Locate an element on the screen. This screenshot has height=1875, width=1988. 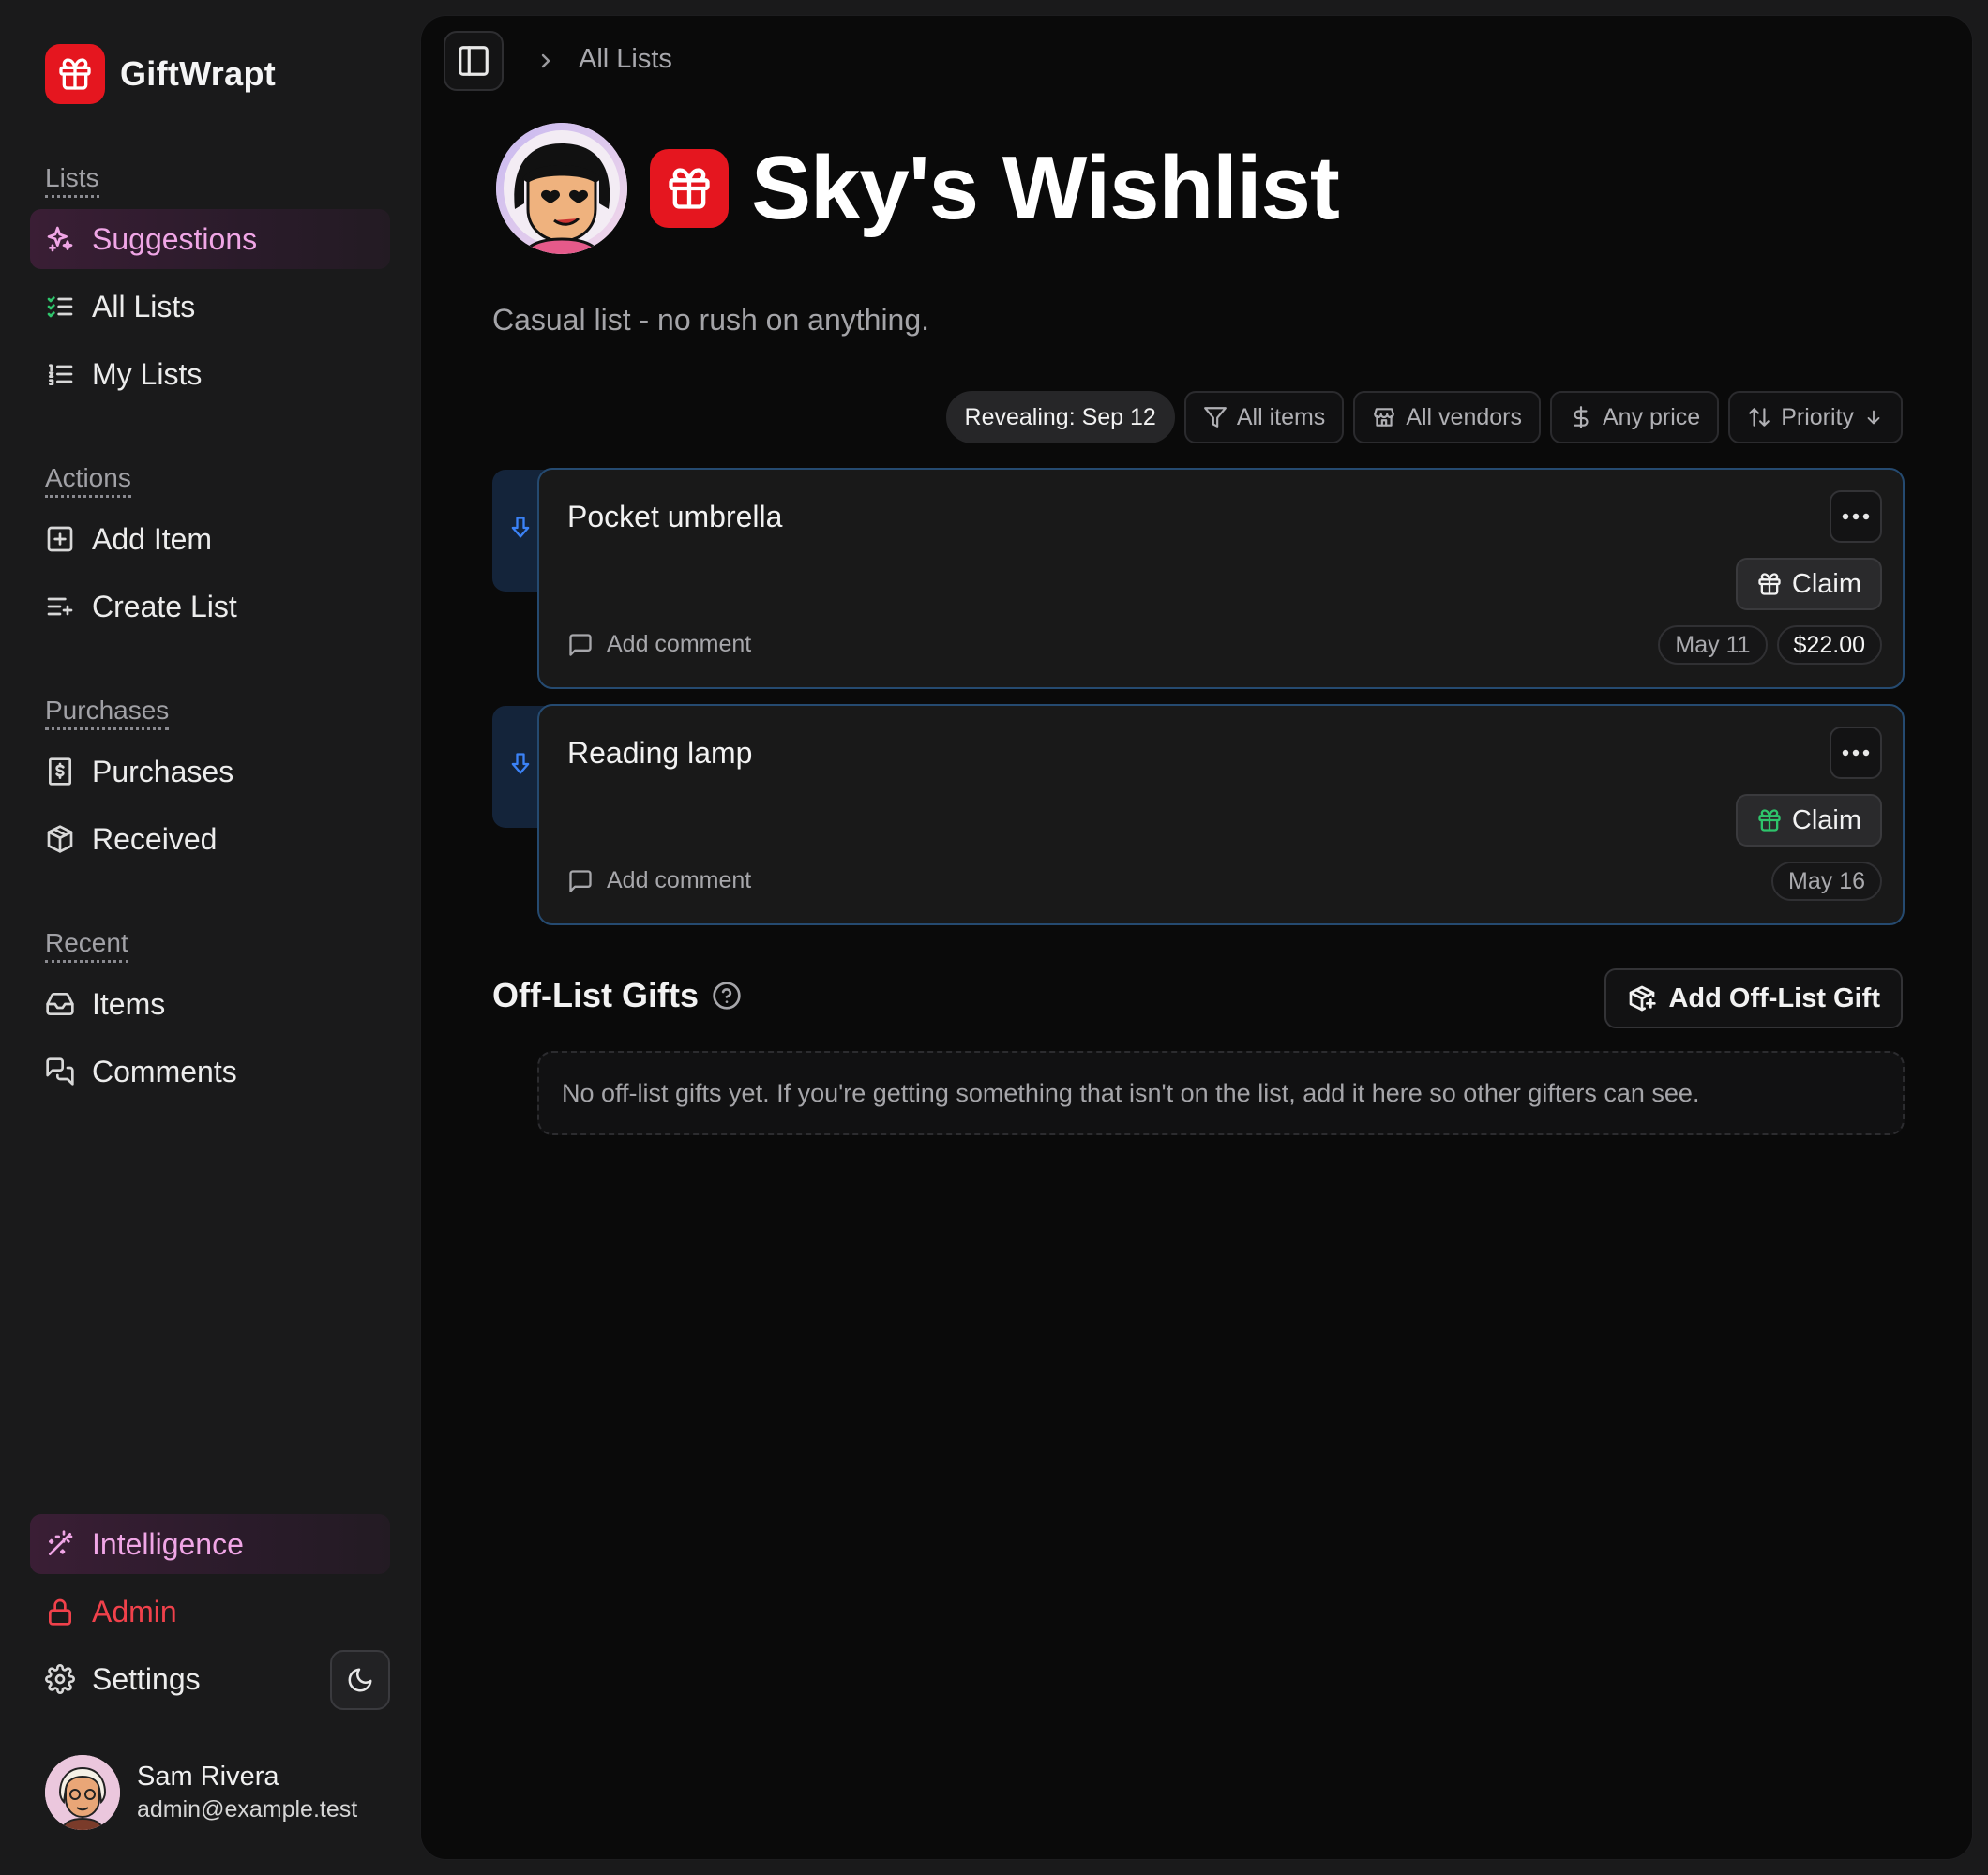
sidebar-item-items: Items is located at coordinates (210, 1004).